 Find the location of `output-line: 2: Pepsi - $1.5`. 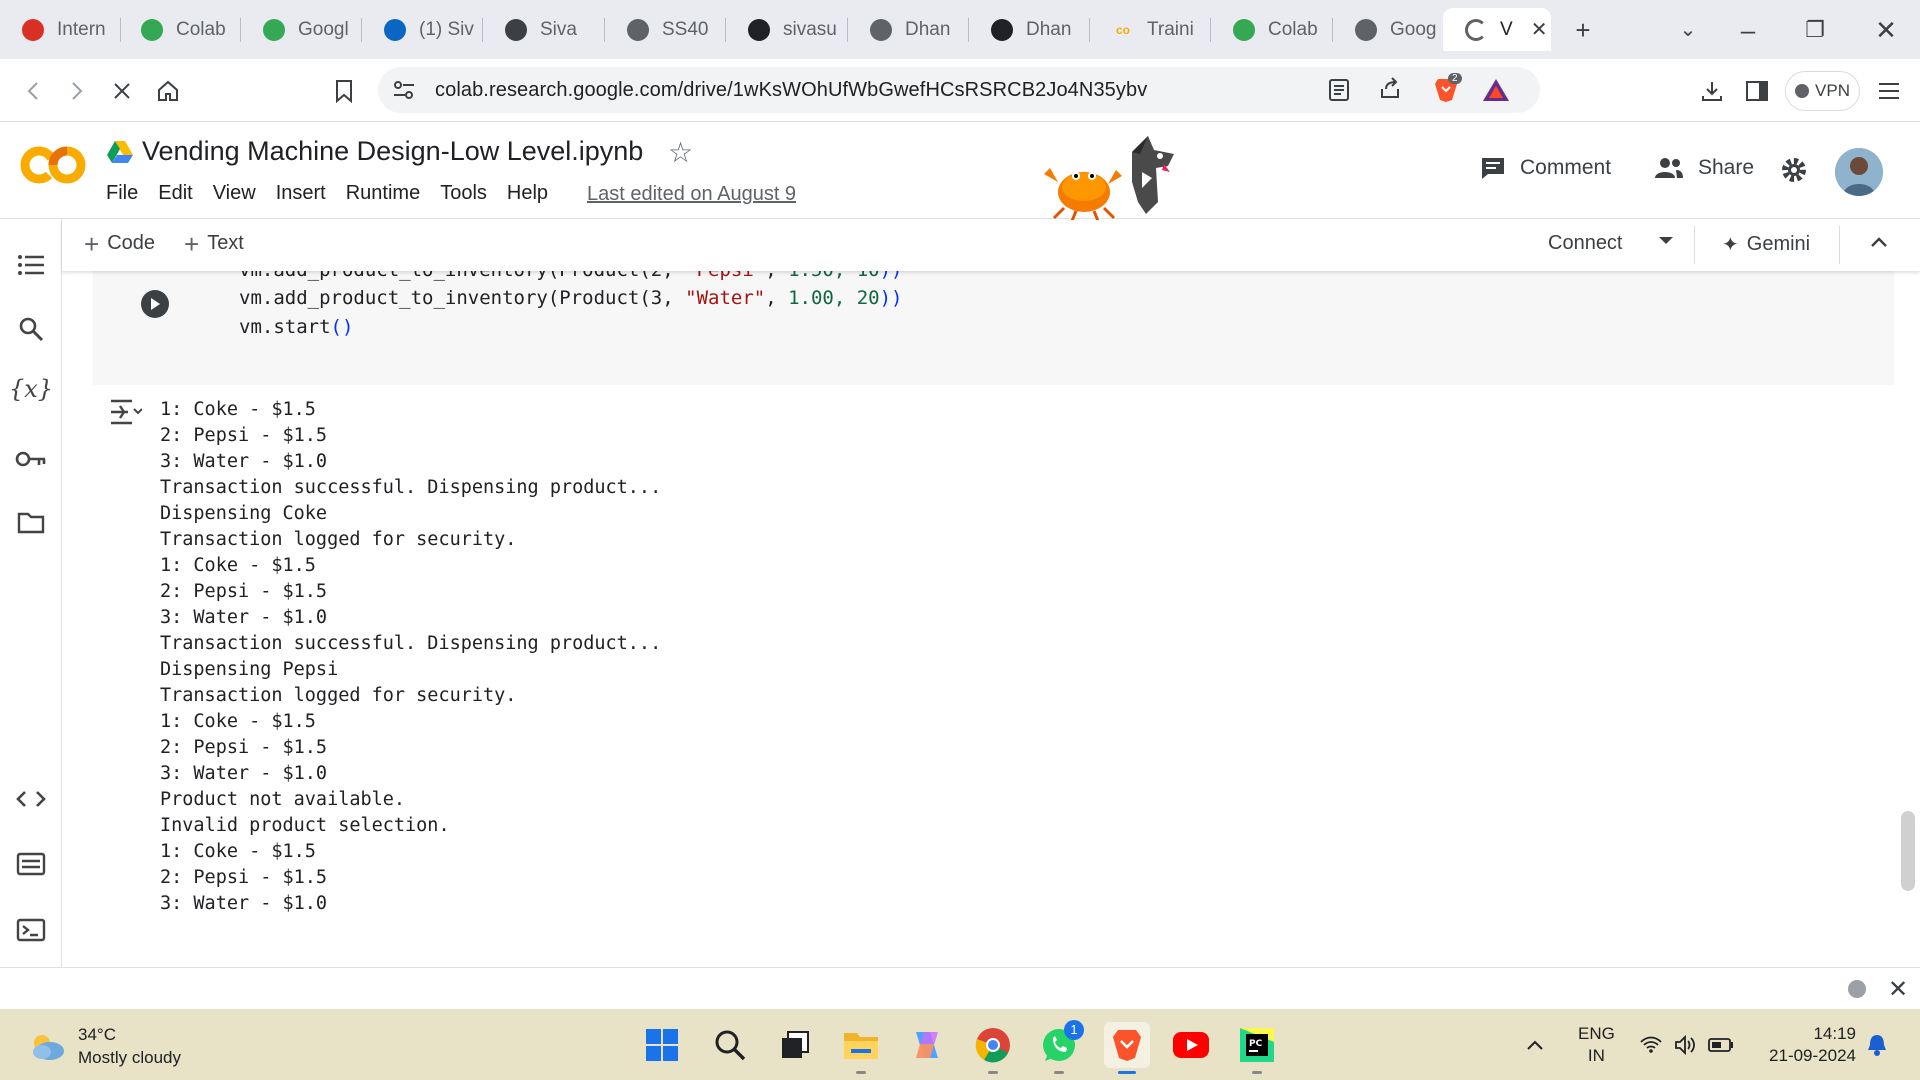

output-line: 2: Pepsi - $1.5 is located at coordinates (244, 435).